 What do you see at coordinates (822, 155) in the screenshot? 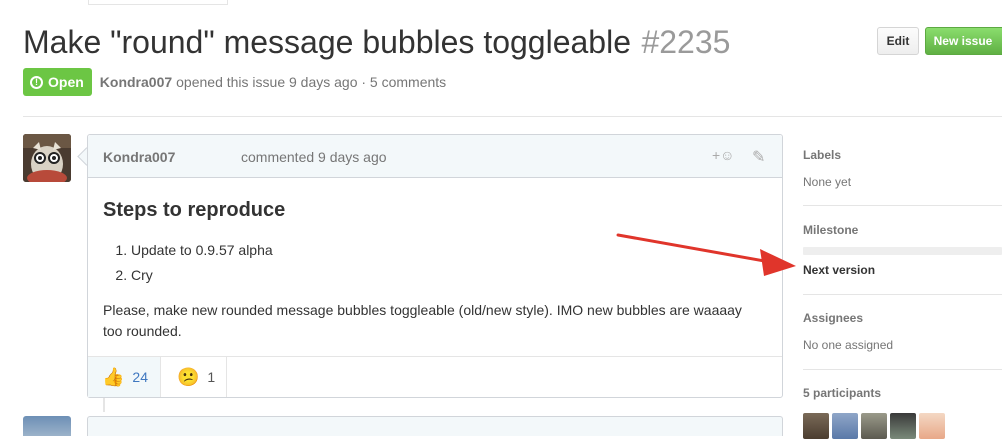
I see `labels-heading: Labels` at bounding box center [822, 155].